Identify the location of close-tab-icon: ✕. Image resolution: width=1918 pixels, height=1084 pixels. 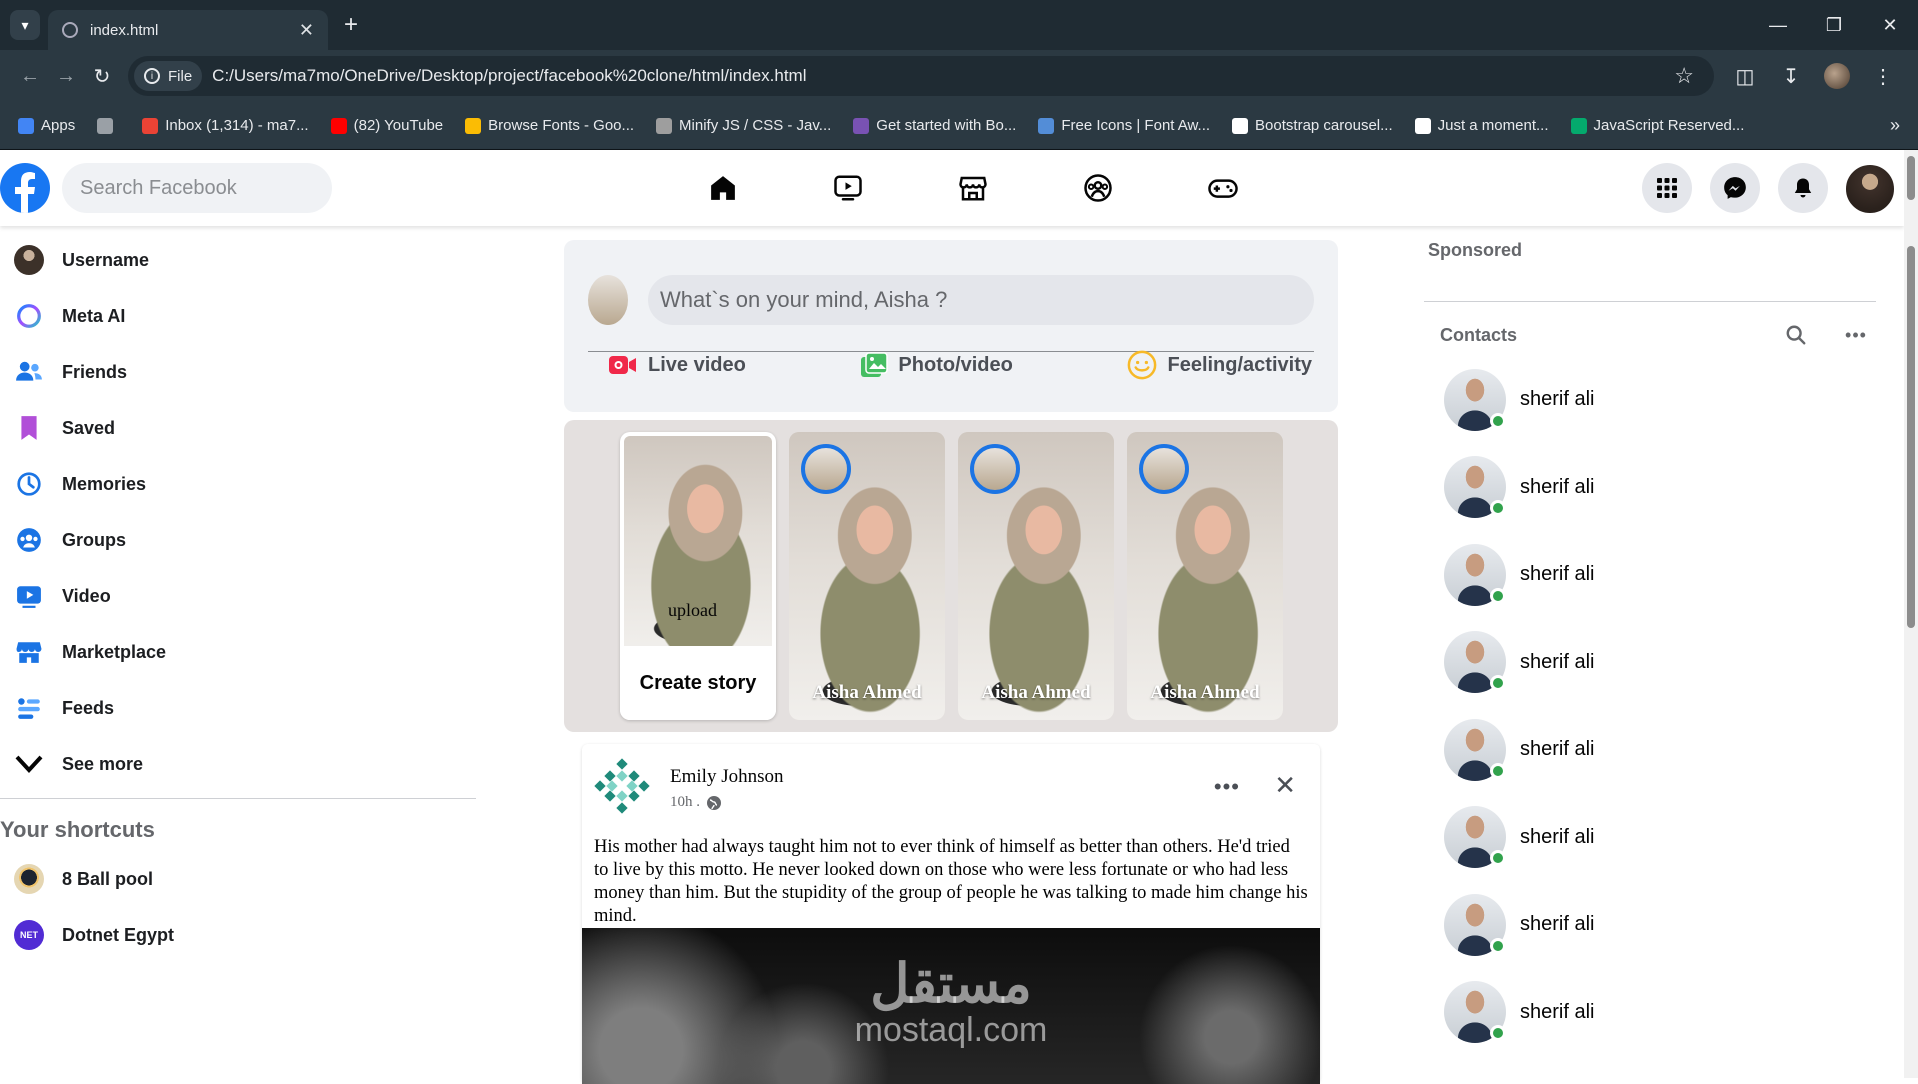
(306, 30).